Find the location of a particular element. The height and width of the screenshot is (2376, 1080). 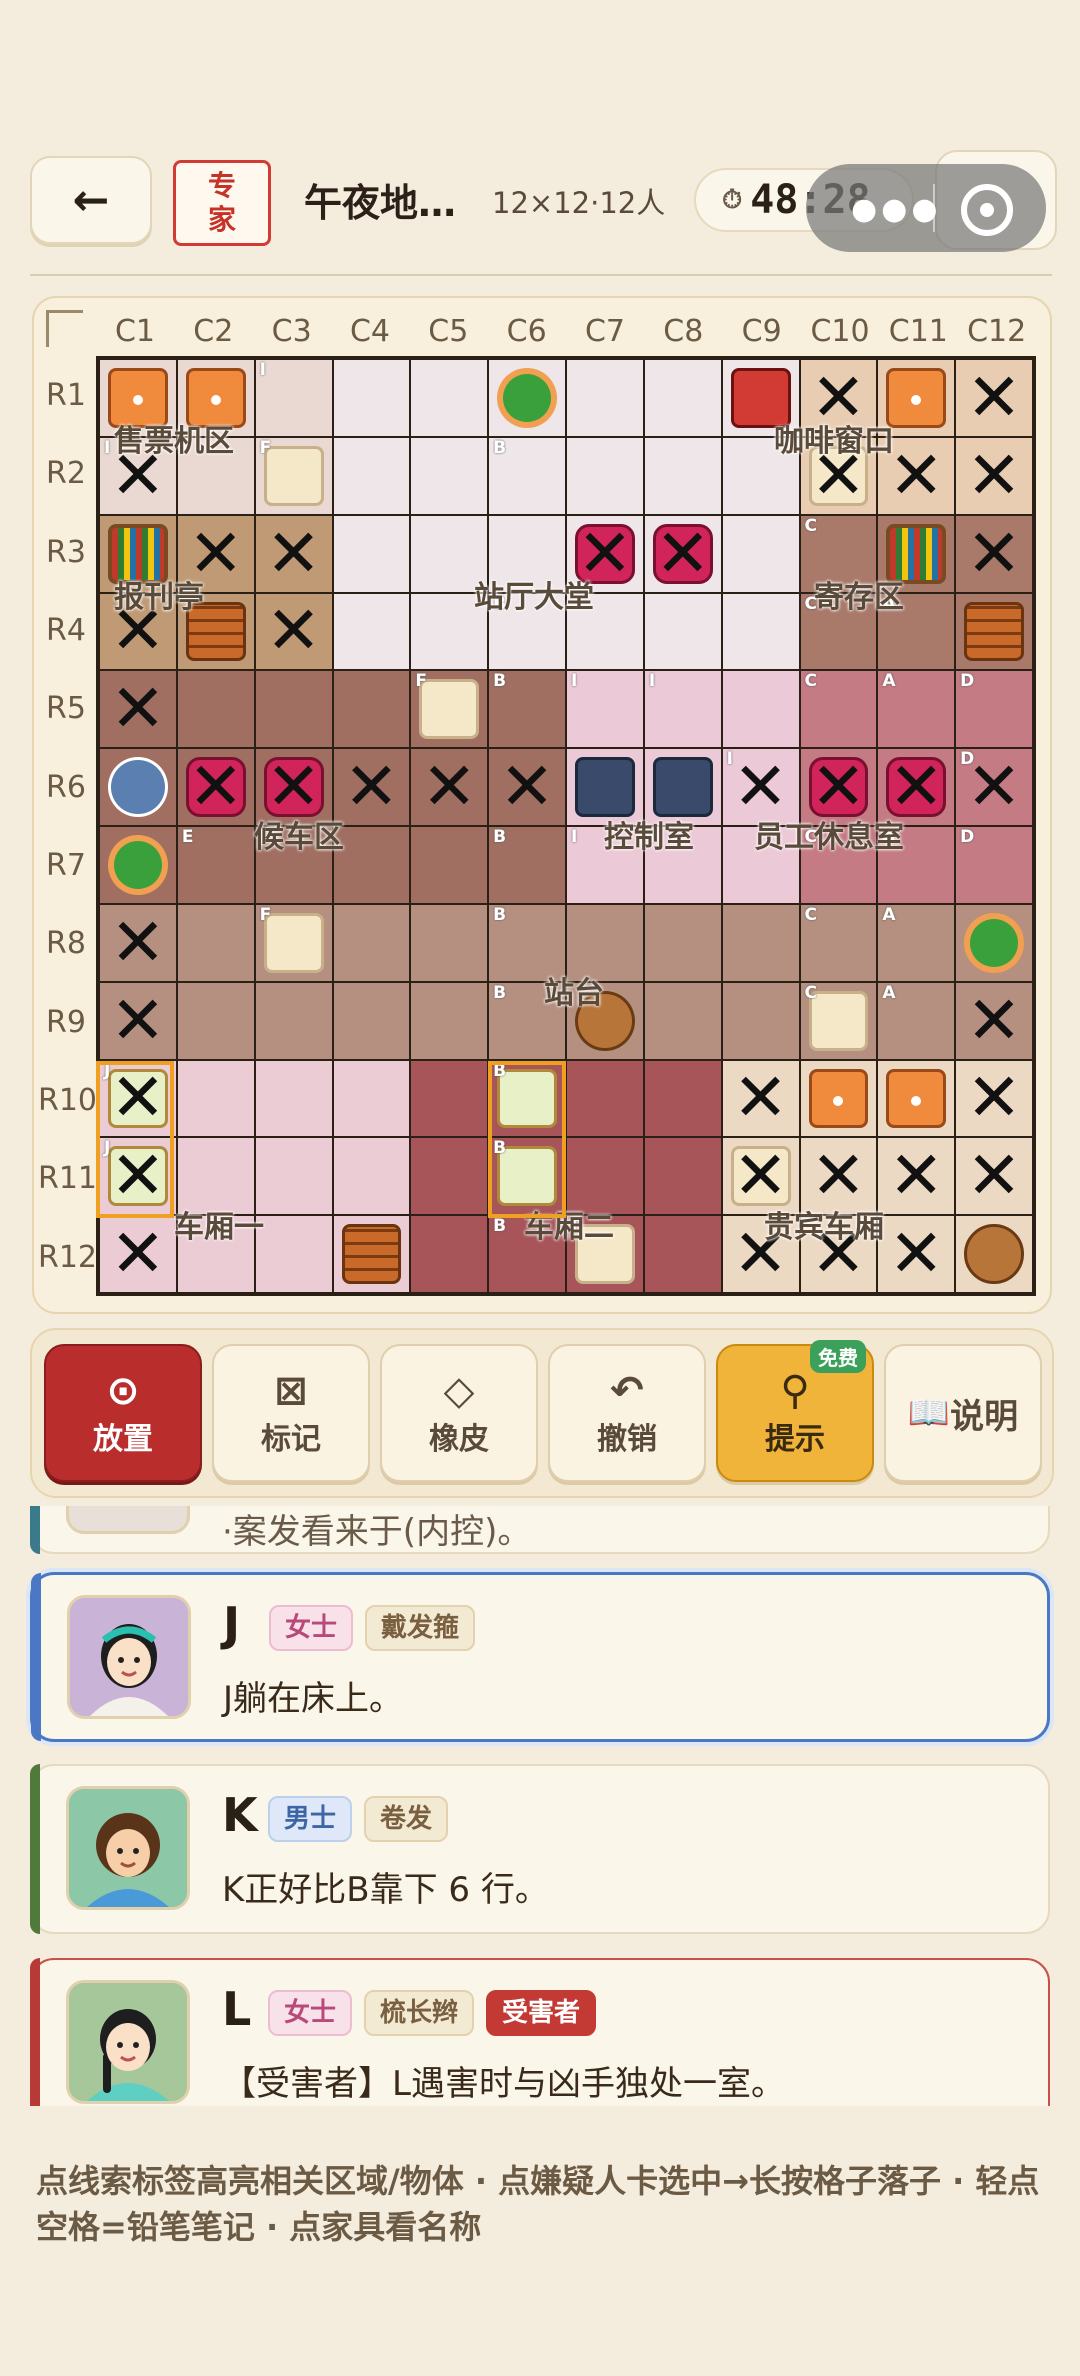

control-icon is located at coordinates (605, 787).